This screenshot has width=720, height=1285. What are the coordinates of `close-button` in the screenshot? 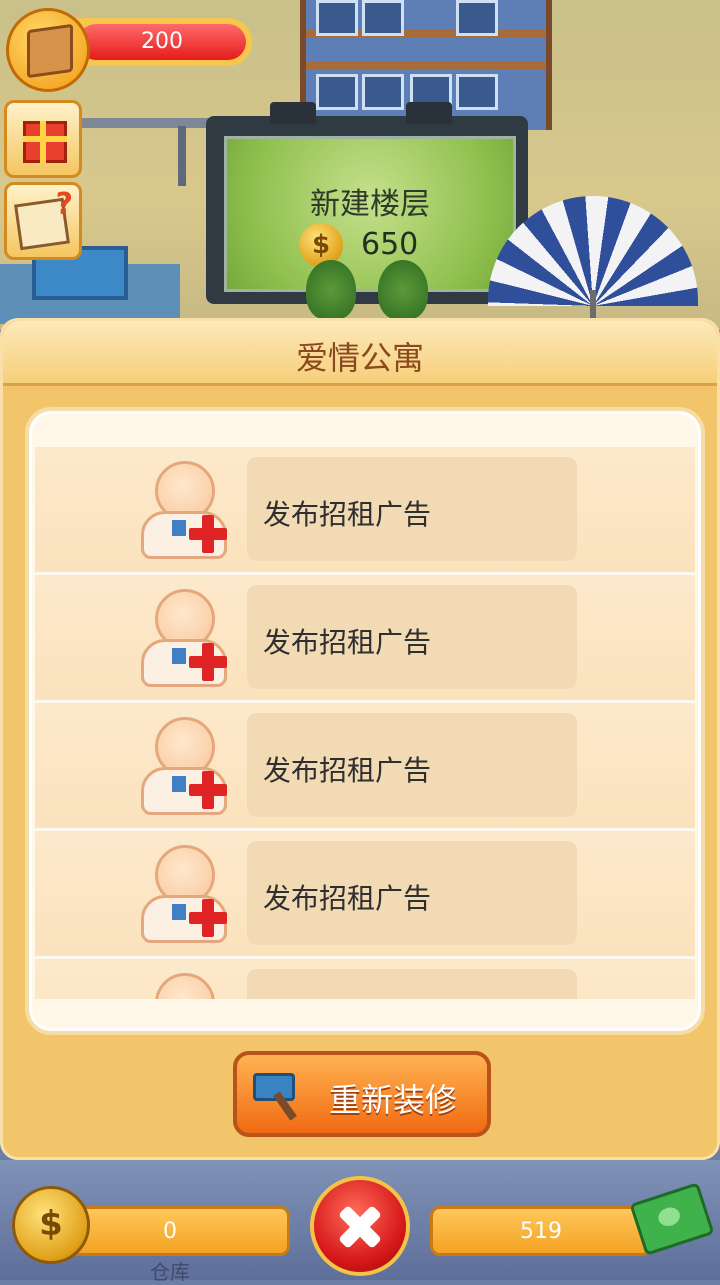 It's located at (360, 1226).